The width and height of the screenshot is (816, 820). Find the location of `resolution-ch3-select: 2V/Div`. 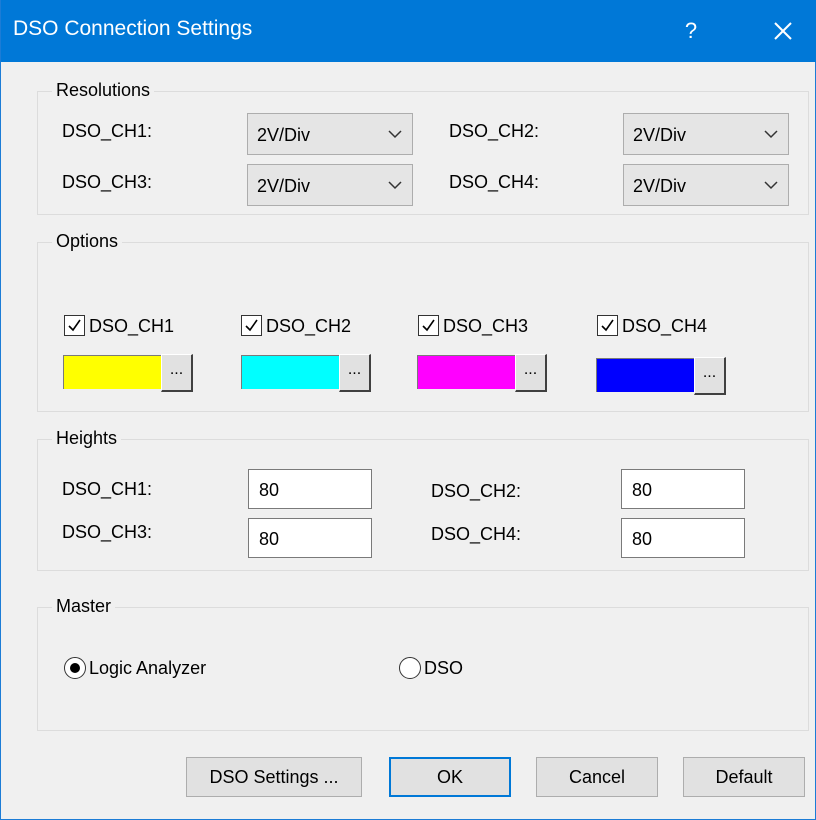

resolution-ch3-select: 2V/Div is located at coordinates (330, 185).